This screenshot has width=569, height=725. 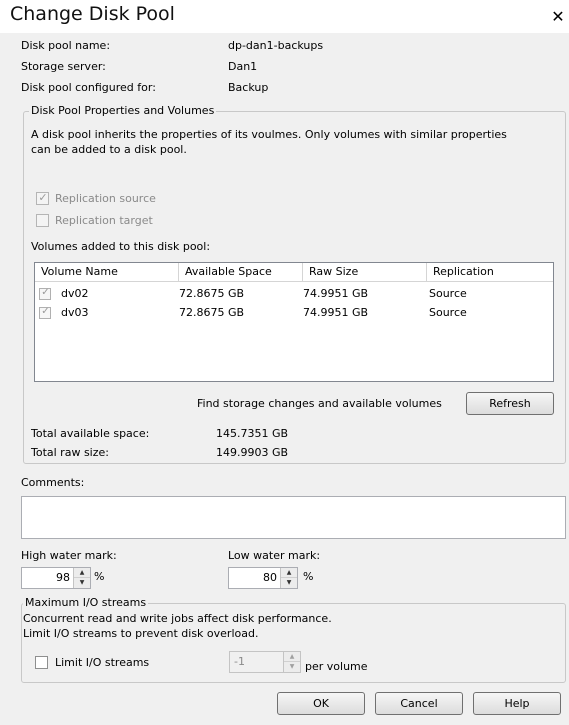 I want to click on storage-server-value: Dan1, so click(x=243, y=66).